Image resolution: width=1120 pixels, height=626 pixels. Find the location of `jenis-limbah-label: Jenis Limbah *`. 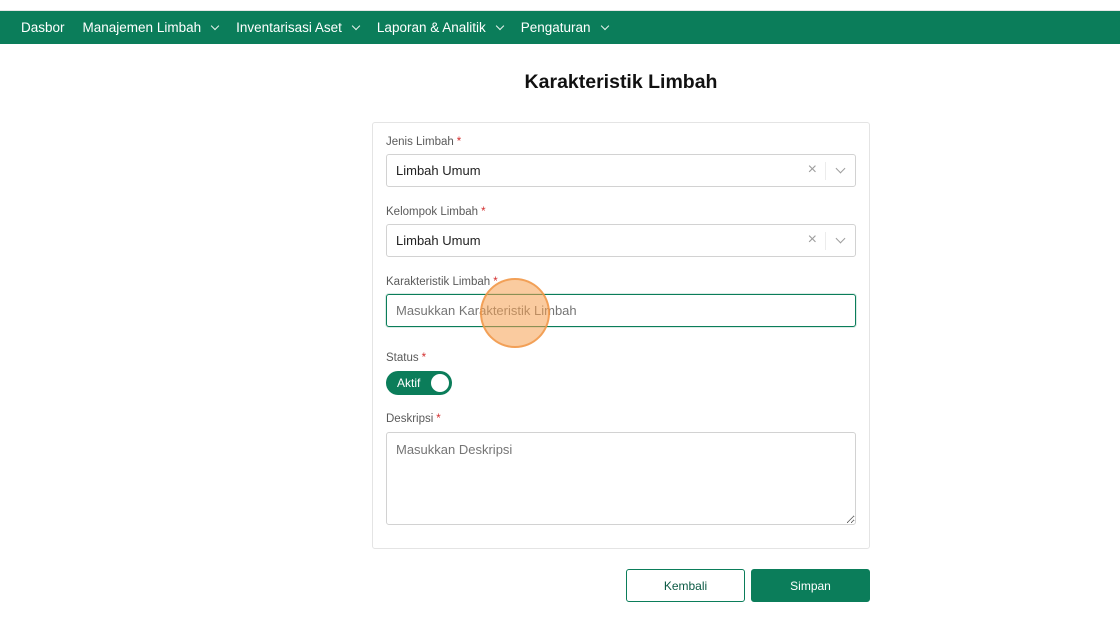

jenis-limbah-label: Jenis Limbah * is located at coordinates (423, 142).